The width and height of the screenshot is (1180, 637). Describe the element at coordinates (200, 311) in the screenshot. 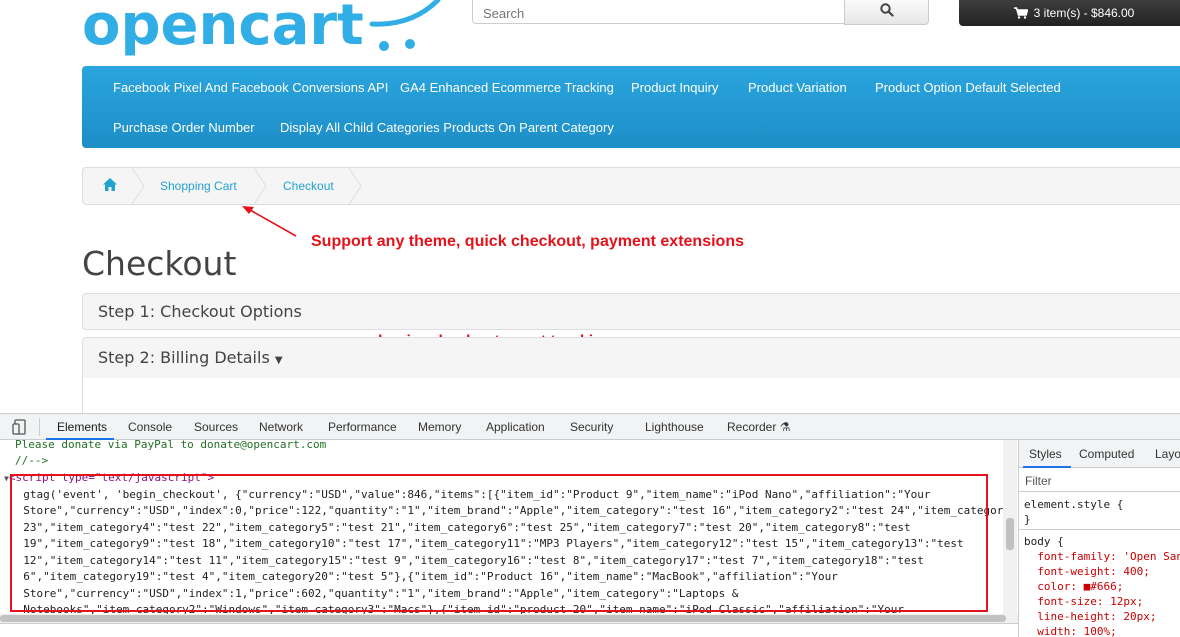

I see `step1-title: Step 1: Checkout Options` at that location.